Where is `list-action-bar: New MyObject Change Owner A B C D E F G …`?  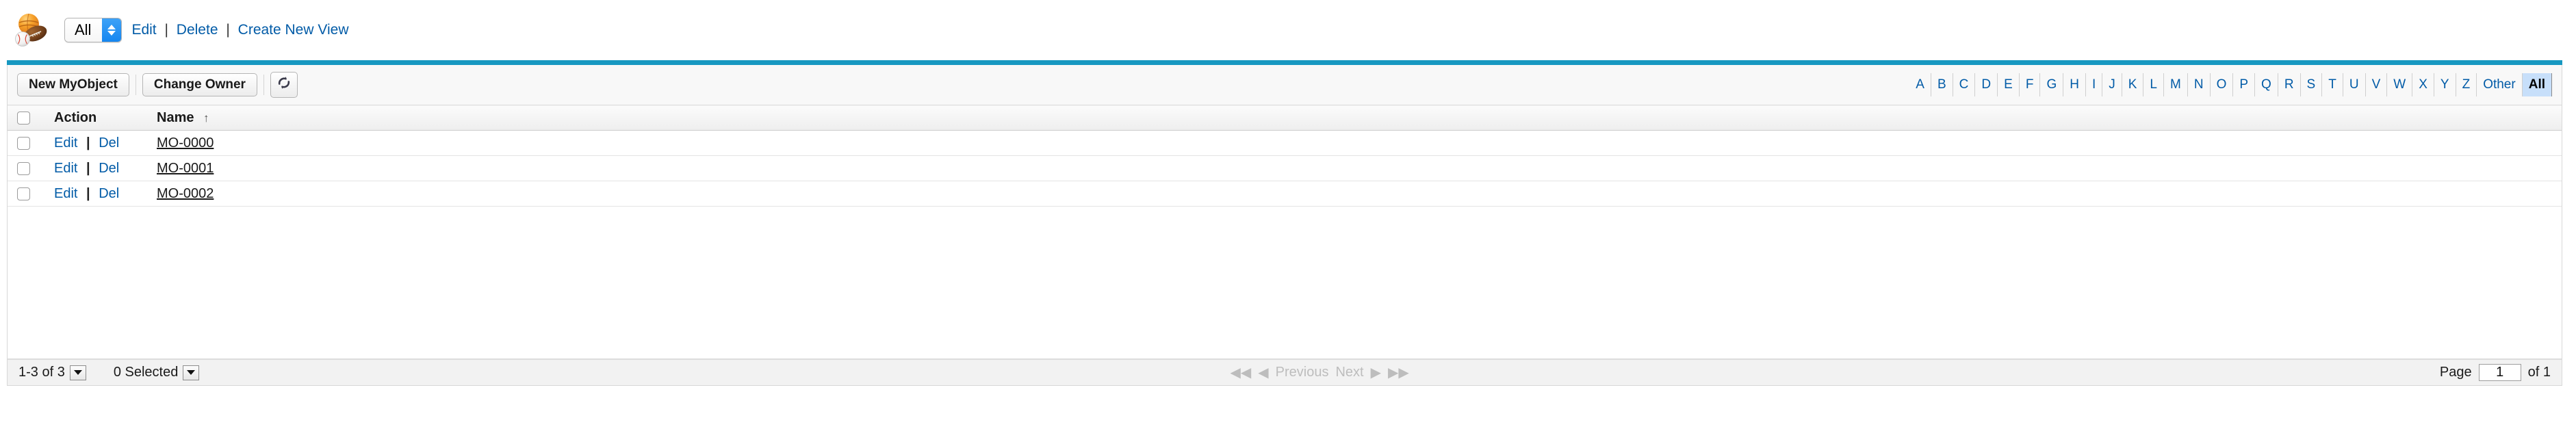
list-action-bar: New MyObject Change Owner A B C D E F G … is located at coordinates (1285, 85).